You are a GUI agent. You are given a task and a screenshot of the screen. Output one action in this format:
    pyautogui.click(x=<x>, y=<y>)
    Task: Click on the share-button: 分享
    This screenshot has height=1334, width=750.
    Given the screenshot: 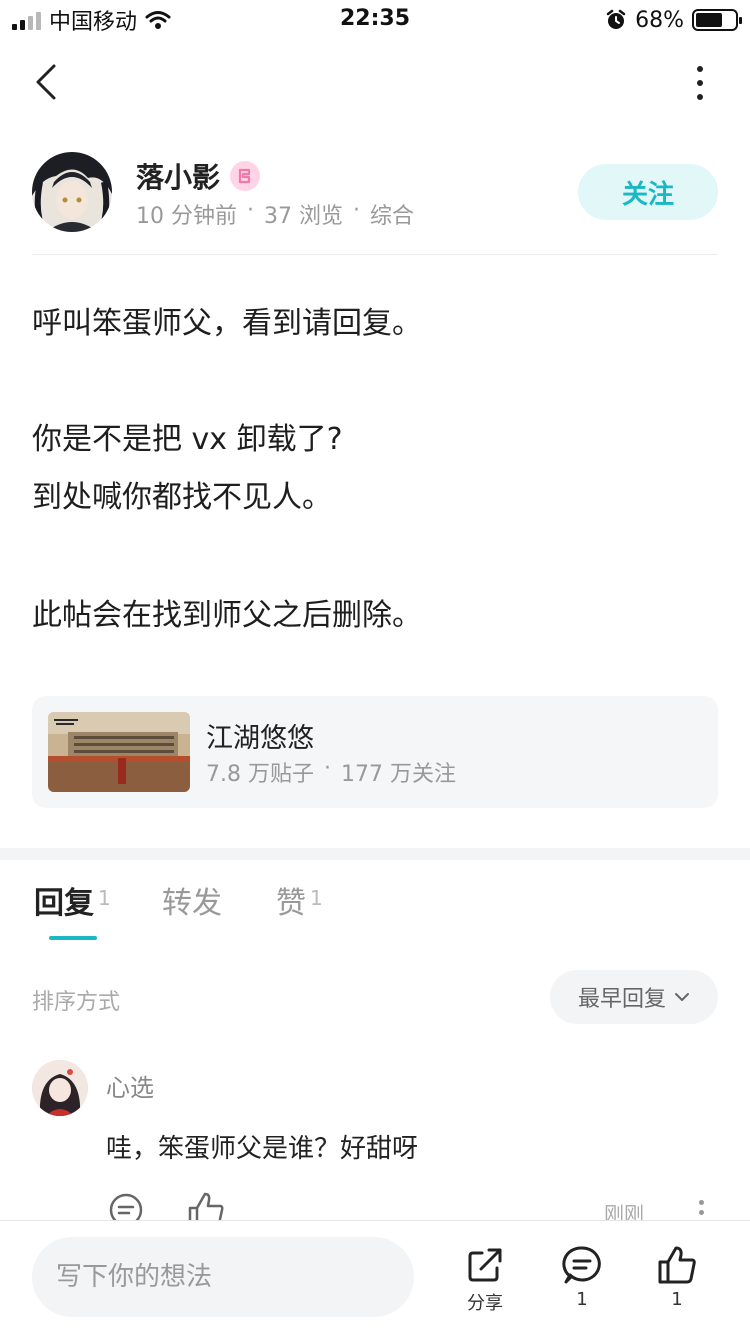 What is the action you would take?
    pyautogui.click(x=485, y=1280)
    